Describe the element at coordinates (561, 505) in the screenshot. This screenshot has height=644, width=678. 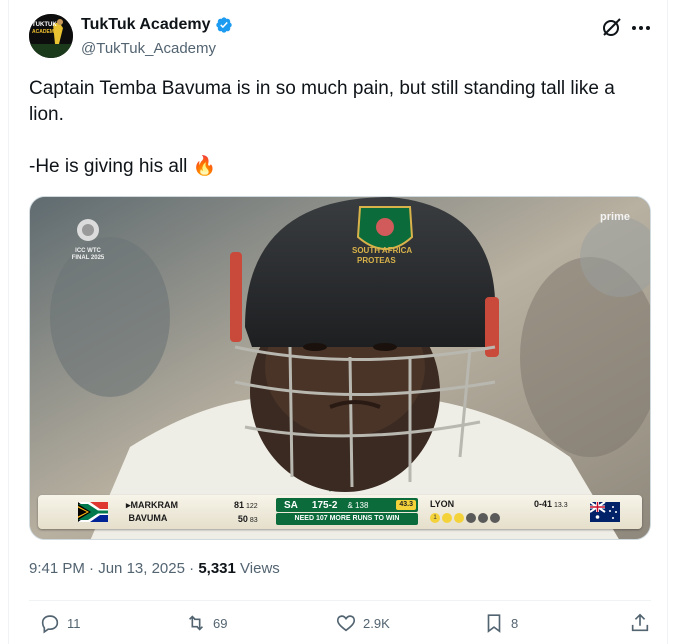
I see `bowler-overs: 13.3` at that location.